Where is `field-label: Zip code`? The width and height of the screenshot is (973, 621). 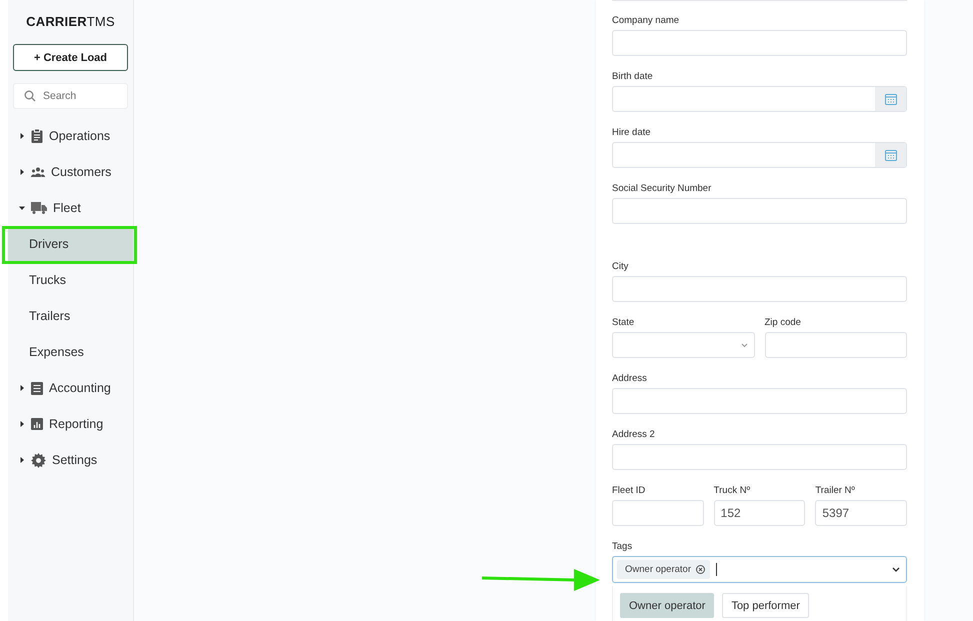
field-label: Zip code is located at coordinates (783, 323).